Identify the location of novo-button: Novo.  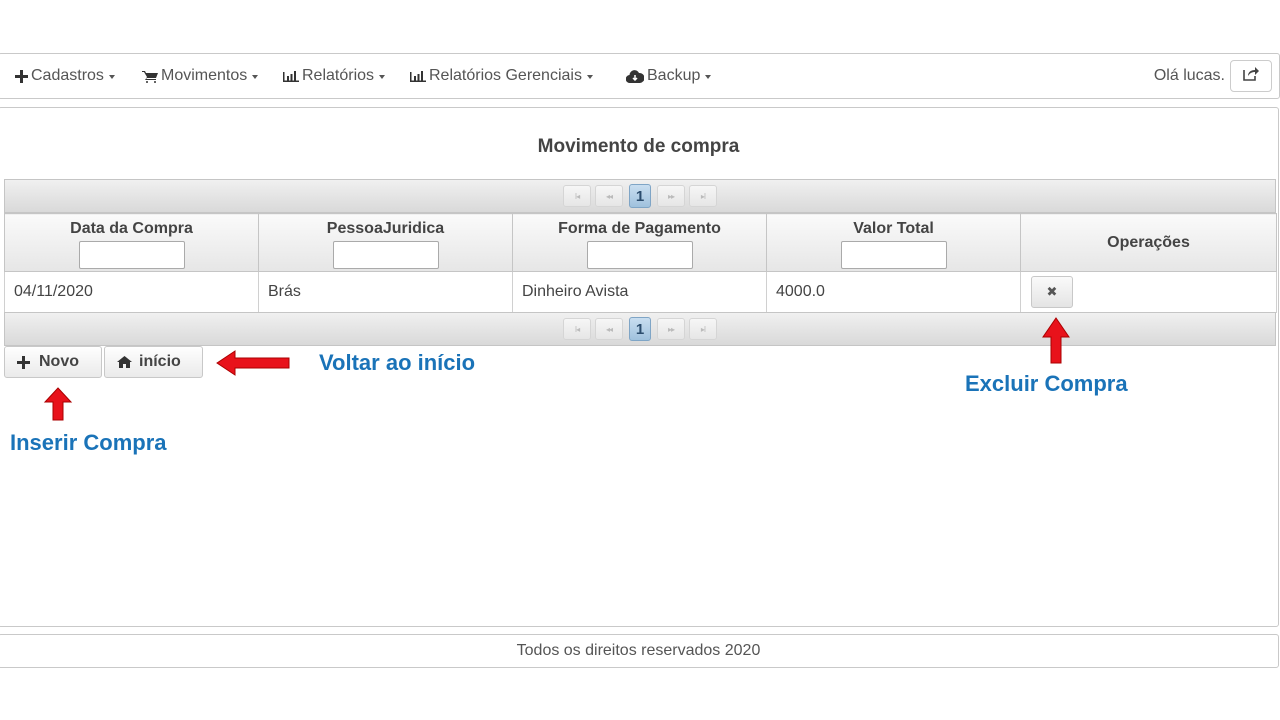
(53, 362).